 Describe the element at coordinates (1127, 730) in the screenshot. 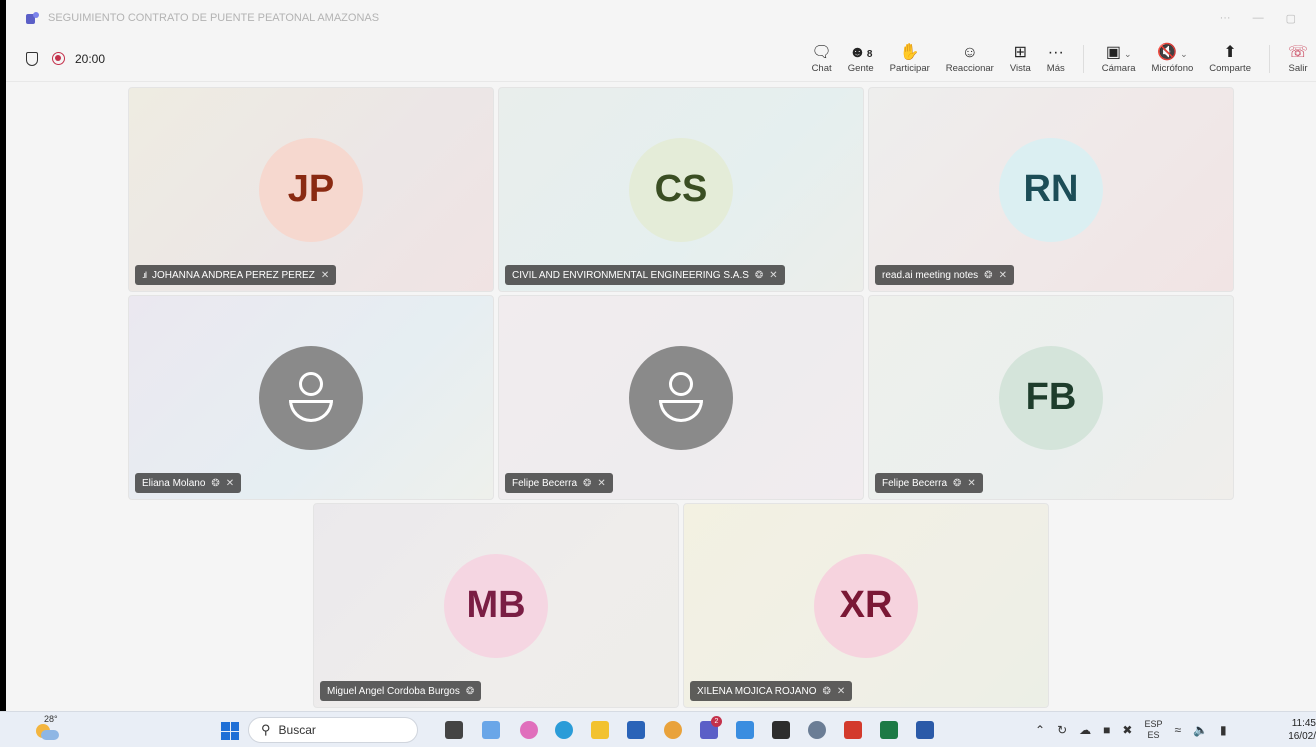

I see `mic-muted-tray-icon: ✖` at that location.